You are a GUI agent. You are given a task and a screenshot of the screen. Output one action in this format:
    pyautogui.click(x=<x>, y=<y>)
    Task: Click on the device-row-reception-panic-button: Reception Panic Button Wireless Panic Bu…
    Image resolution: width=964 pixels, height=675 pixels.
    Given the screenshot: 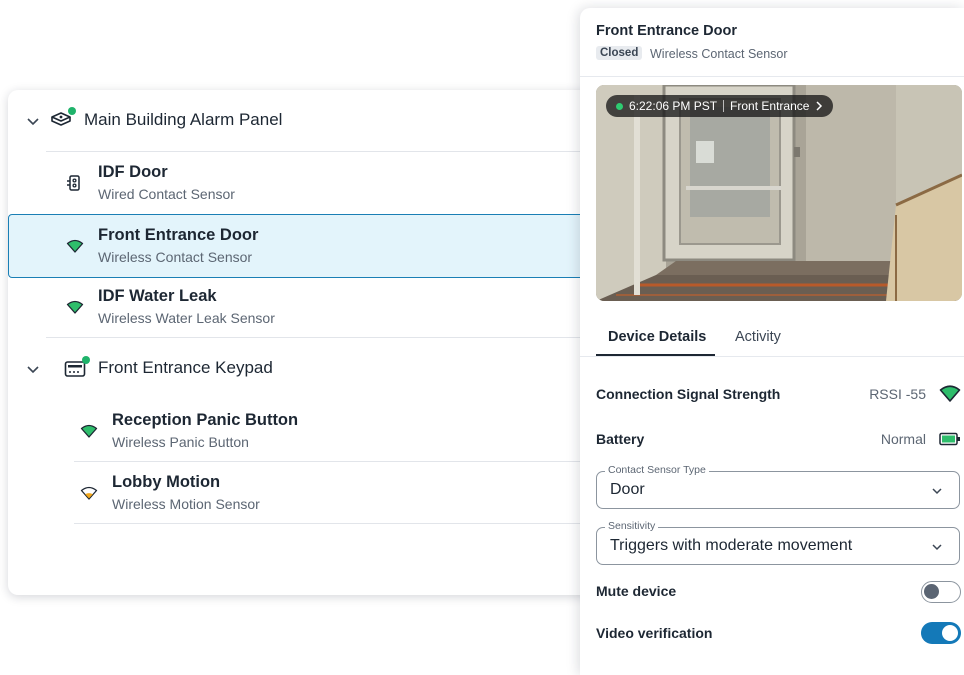 What is the action you would take?
    pyautogui.click(x=308, y=431)
    